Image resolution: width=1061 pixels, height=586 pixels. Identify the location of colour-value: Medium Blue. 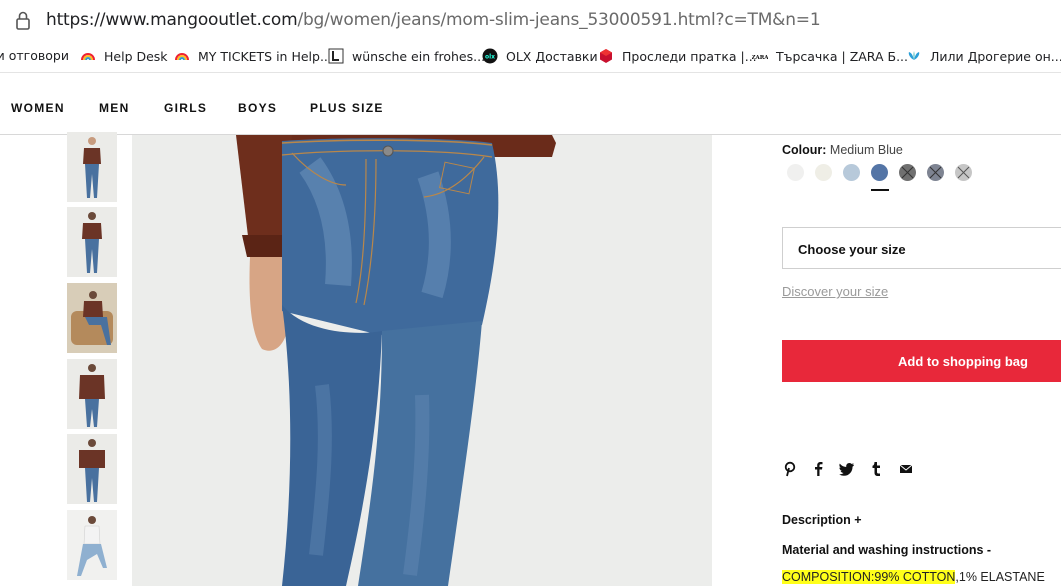
(866, 150).